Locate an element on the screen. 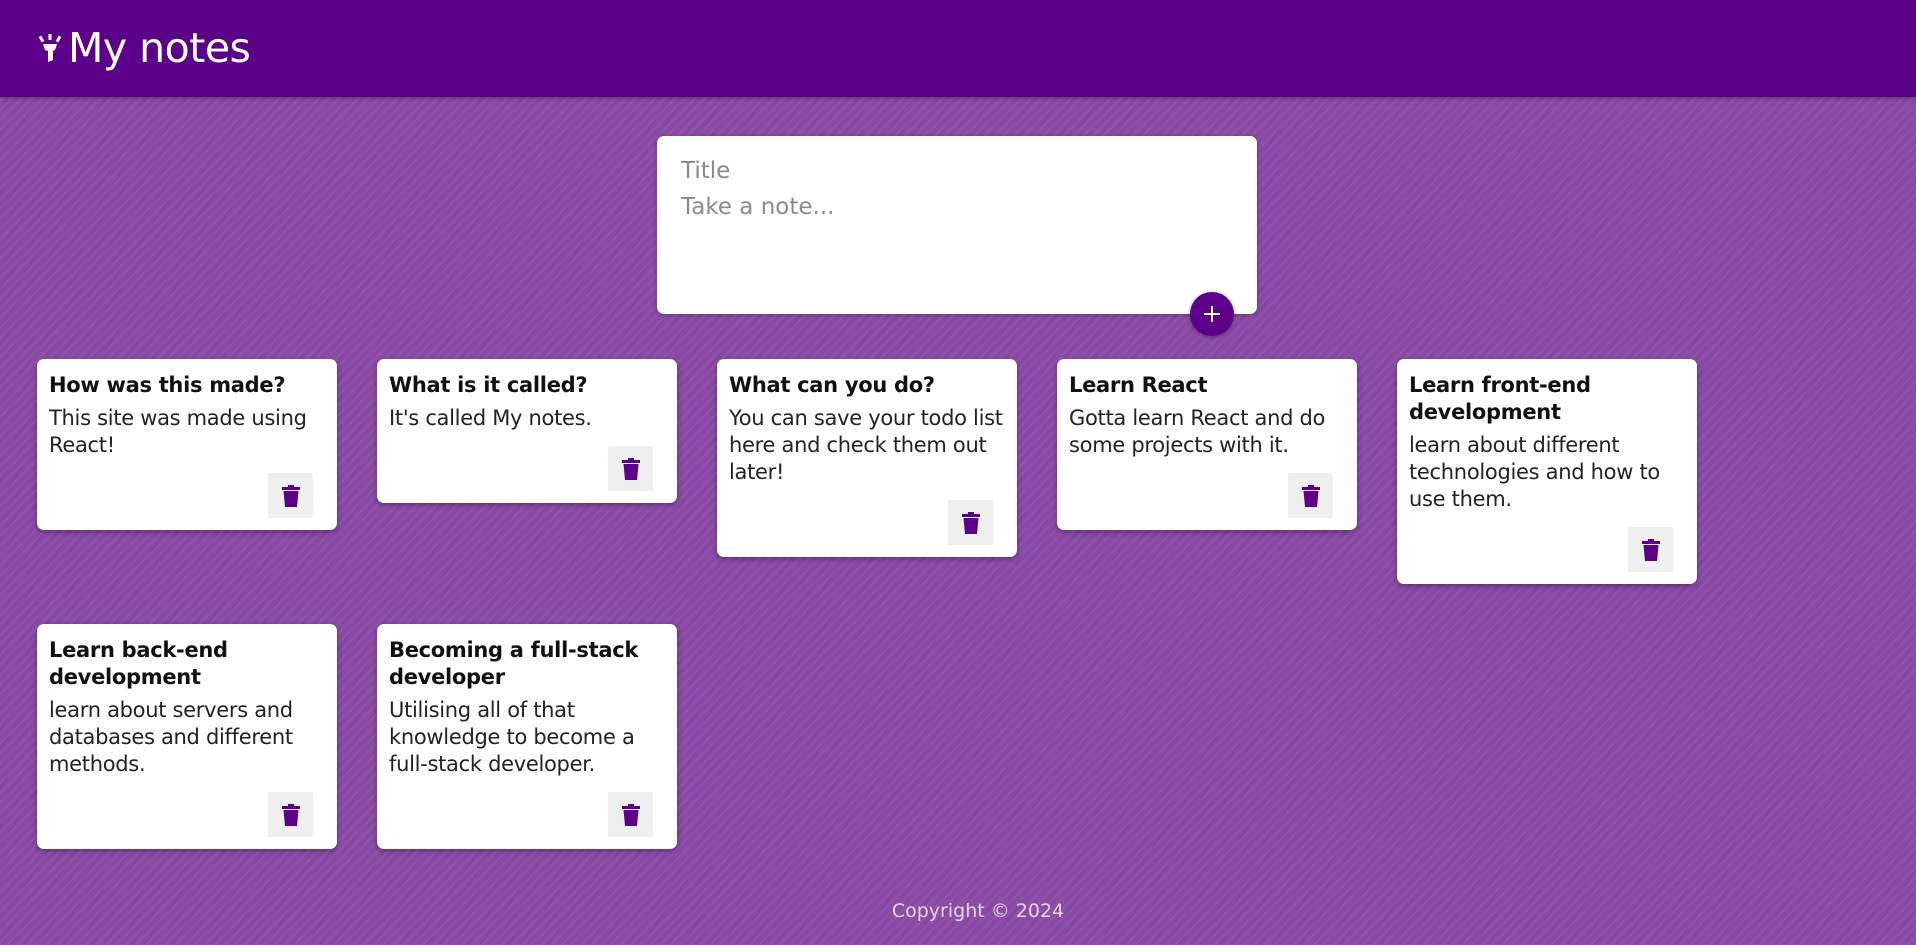  note-title: Becoming a full-stack developer is located at coordinates (514, 663).